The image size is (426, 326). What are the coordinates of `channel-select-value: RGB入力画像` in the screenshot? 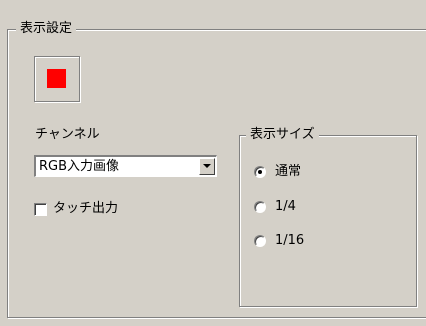 It's located at (79, 166).